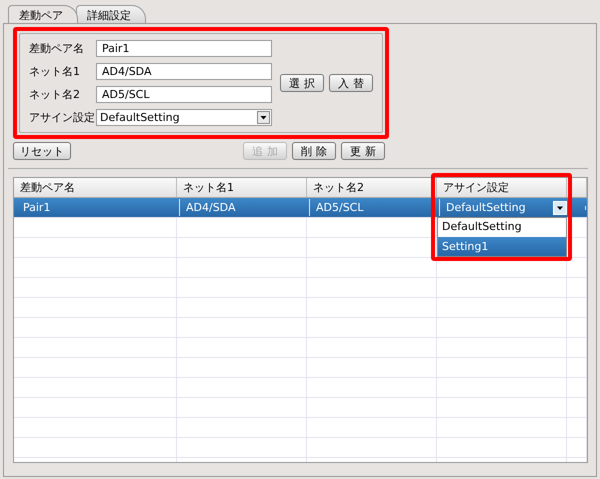 The width and height of the screenshot is (600, 479). Describe the element at coordinates (340, 207) in the screenshot. I see `table-cell: AD5/SCL` at that location.